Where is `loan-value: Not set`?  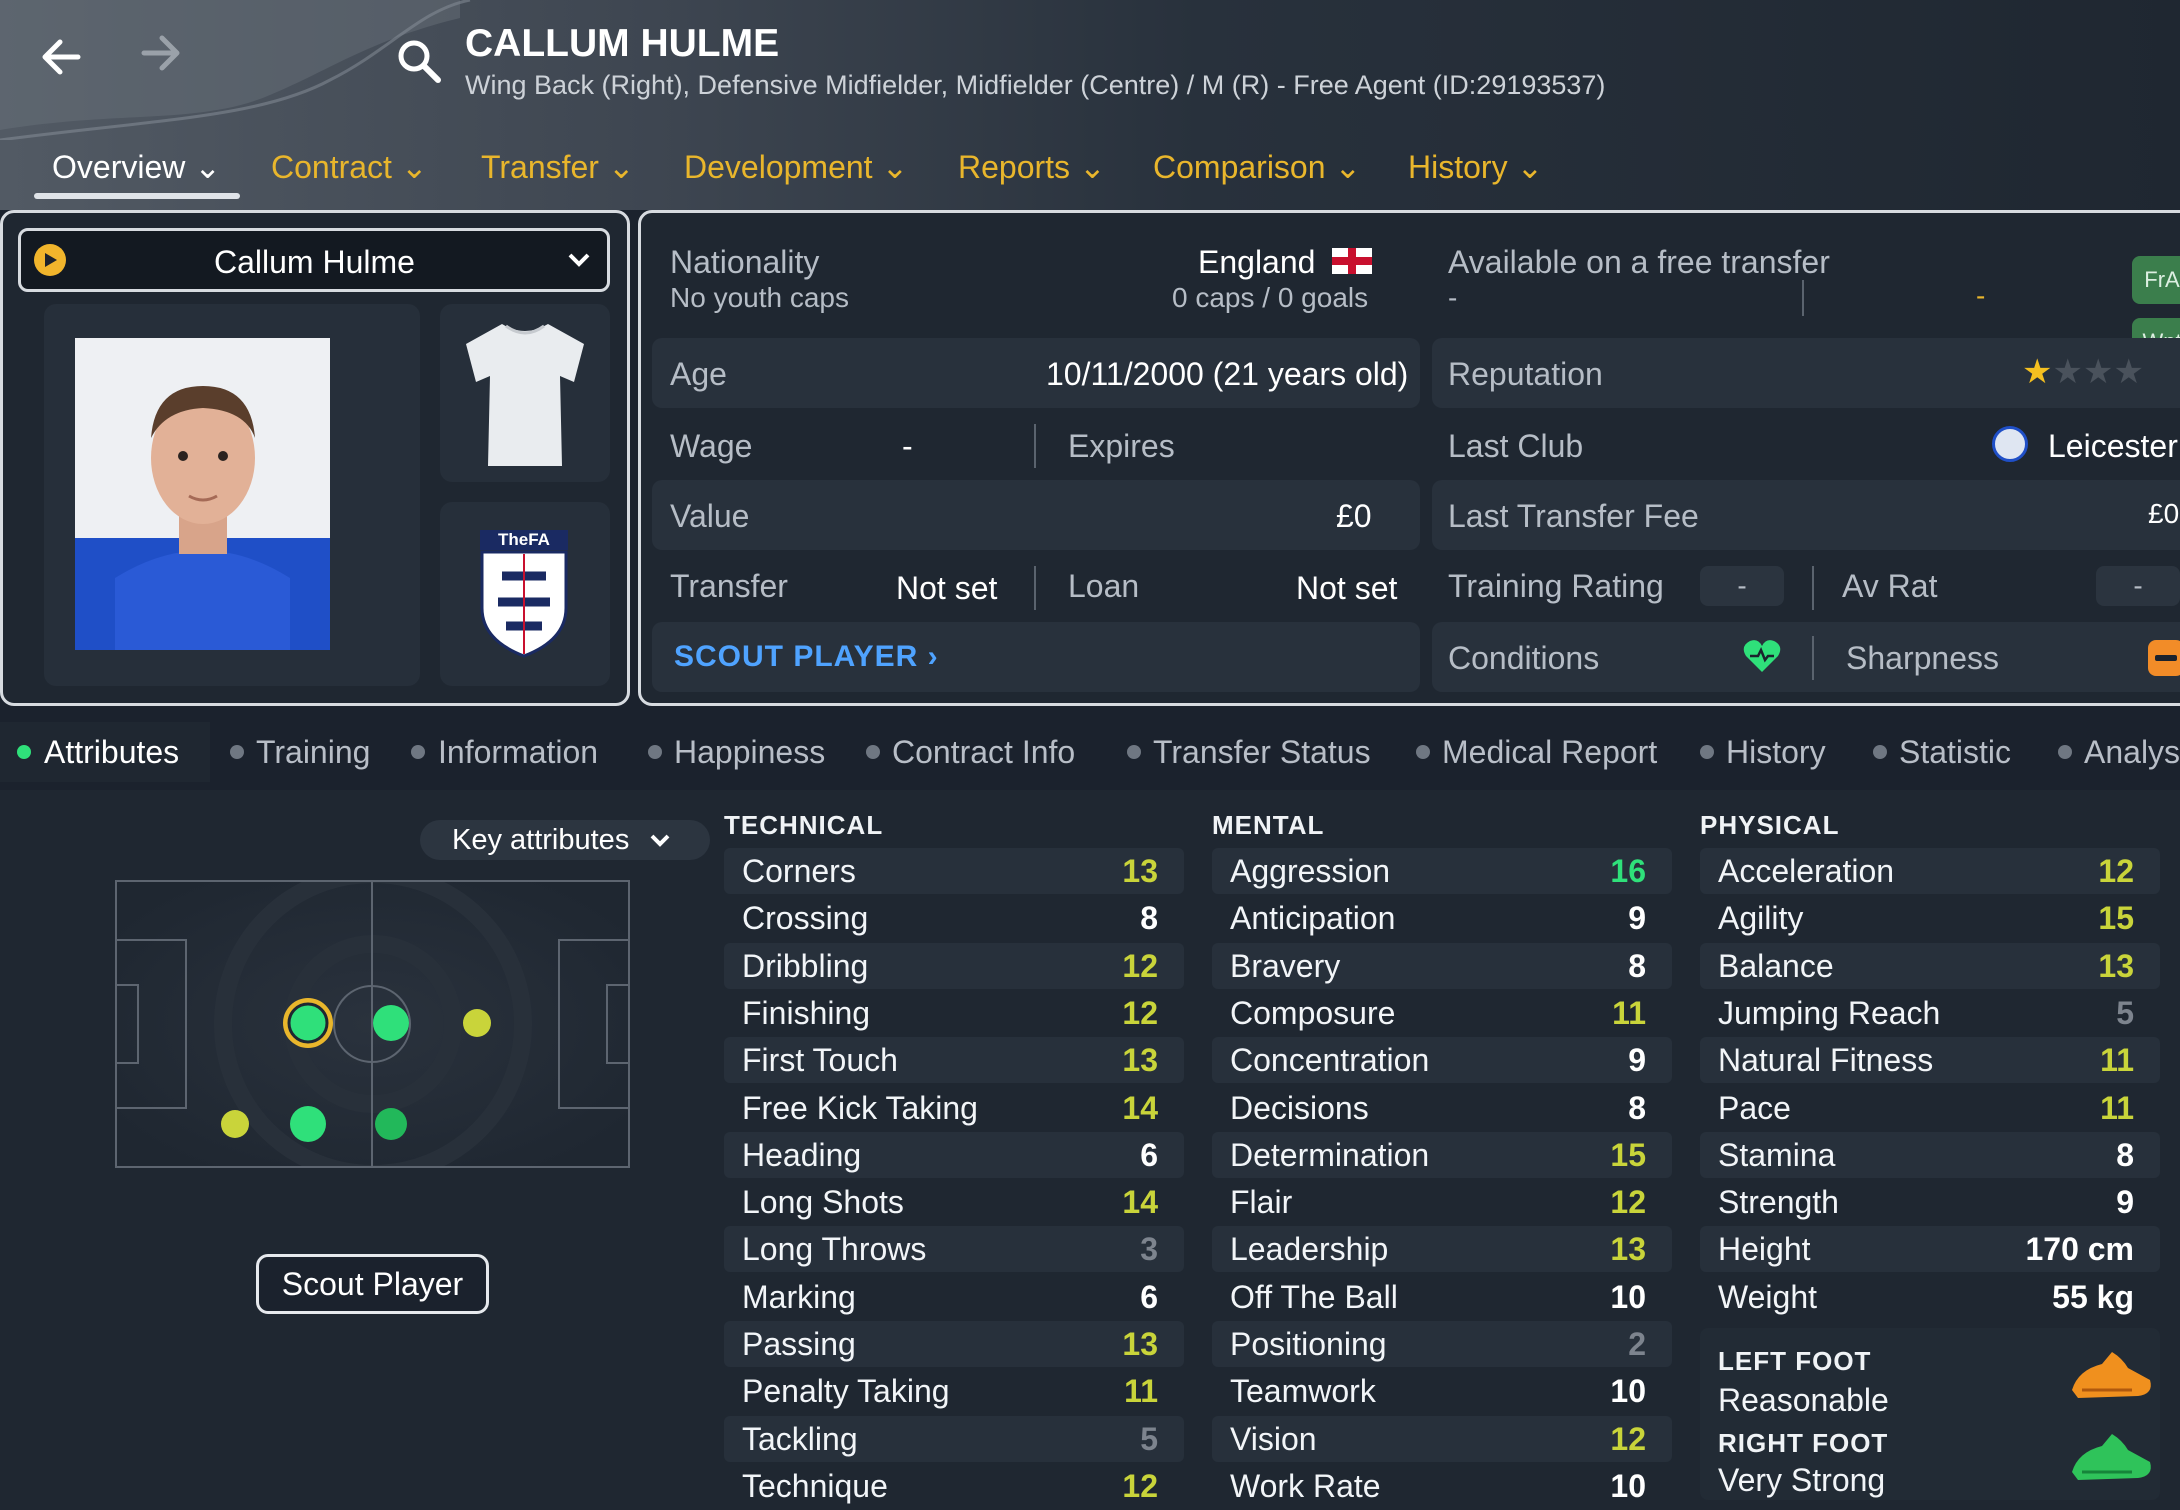 loan-value: Not set is located at coordinates (1347, 588).